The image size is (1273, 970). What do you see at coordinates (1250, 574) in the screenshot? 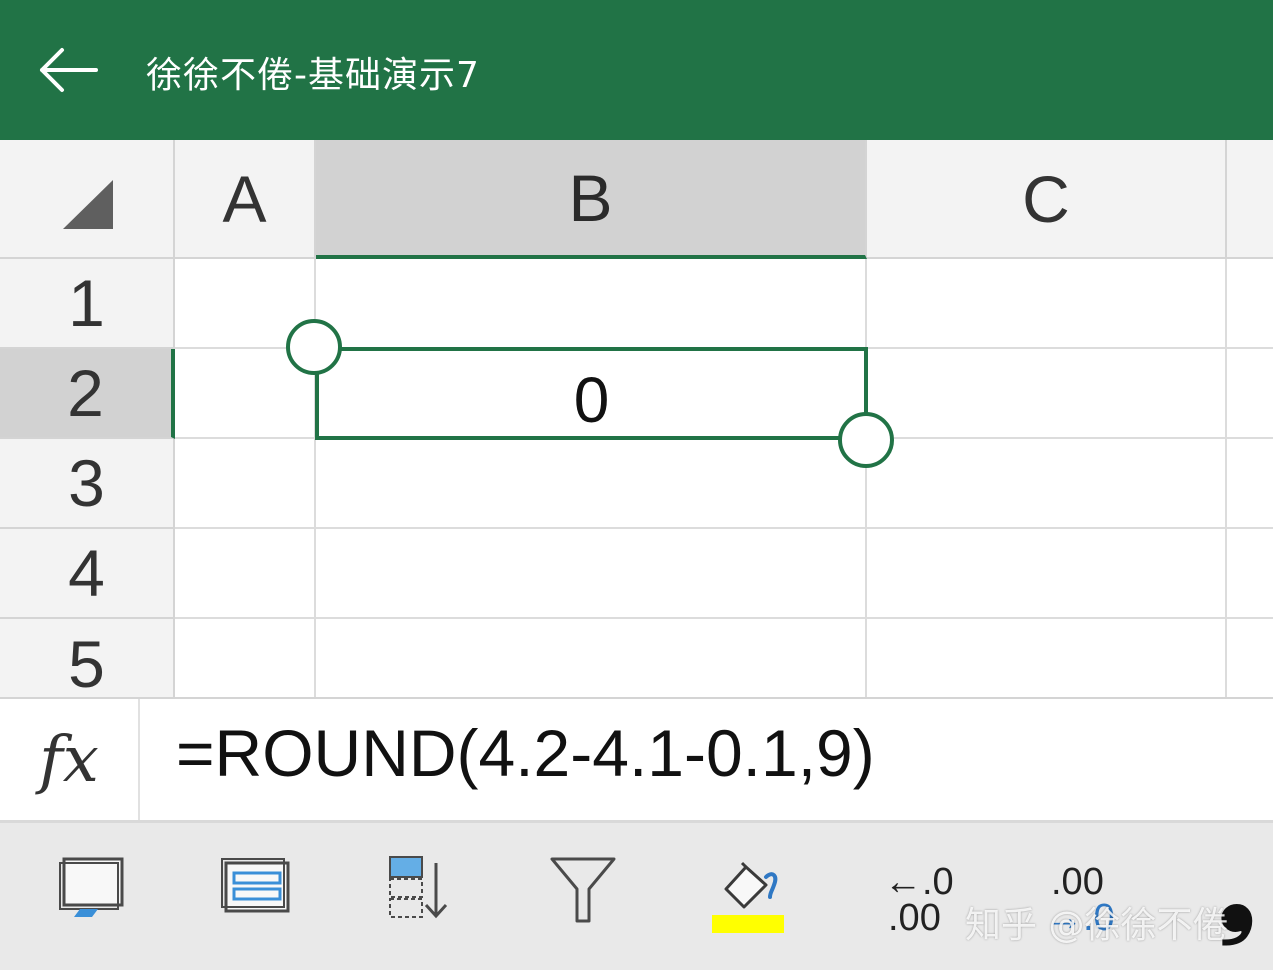
I see `cell-d4` at bounding box center [1250, 574].